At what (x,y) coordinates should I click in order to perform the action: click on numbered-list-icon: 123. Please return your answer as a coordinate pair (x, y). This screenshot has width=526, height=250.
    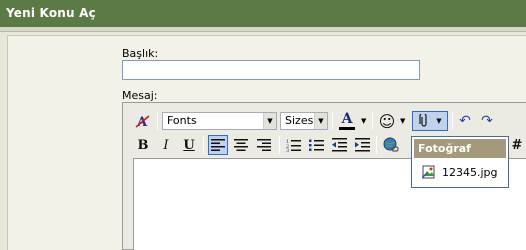
    Looking at the image, I should click on (293, 145).